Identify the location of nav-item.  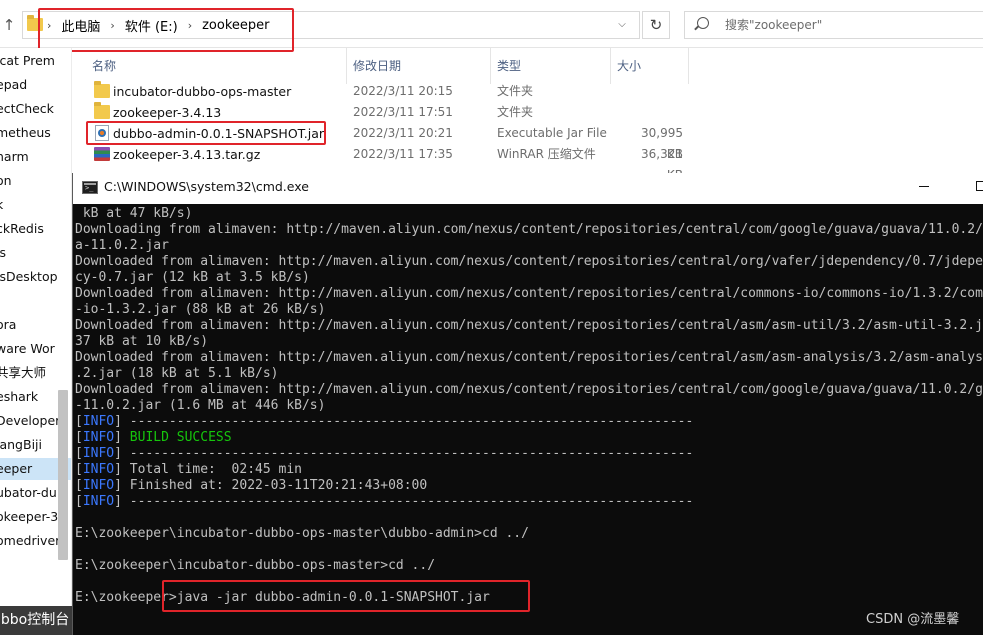
(35, 301).